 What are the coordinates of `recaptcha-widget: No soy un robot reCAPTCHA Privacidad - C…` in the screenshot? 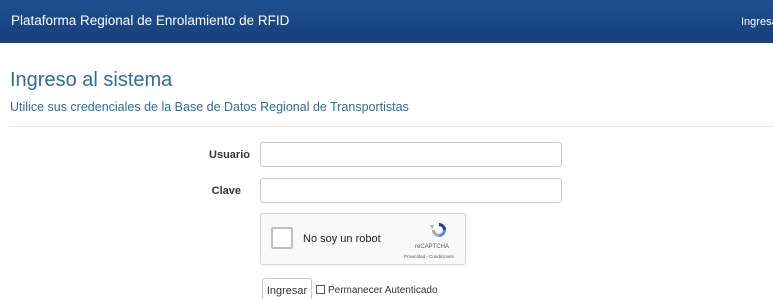 It's located at (363, 239).